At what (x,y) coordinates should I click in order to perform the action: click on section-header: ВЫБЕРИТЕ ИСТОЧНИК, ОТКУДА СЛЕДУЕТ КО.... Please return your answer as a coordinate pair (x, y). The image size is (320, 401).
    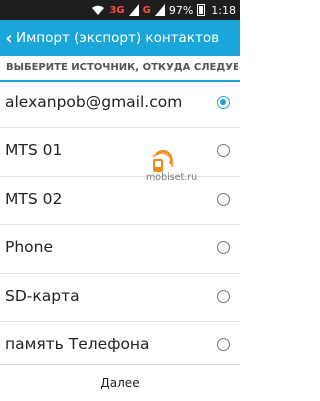
    Looking at the image, I should click on (120, 69).